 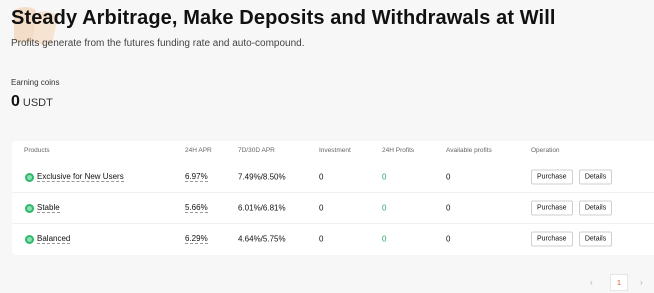 What do you see at coordinates (545, 150) in the screenshot?
I see `header-operation: Operation` at bounding box center [545, 150].